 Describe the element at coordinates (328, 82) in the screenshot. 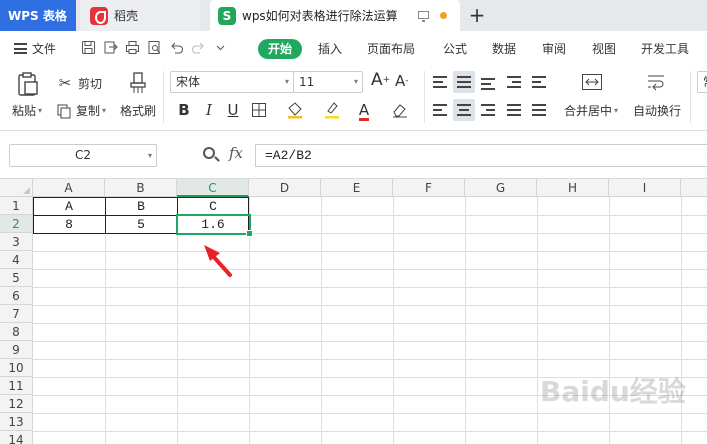

I see `font-size-select: 11 ▾` at that location.